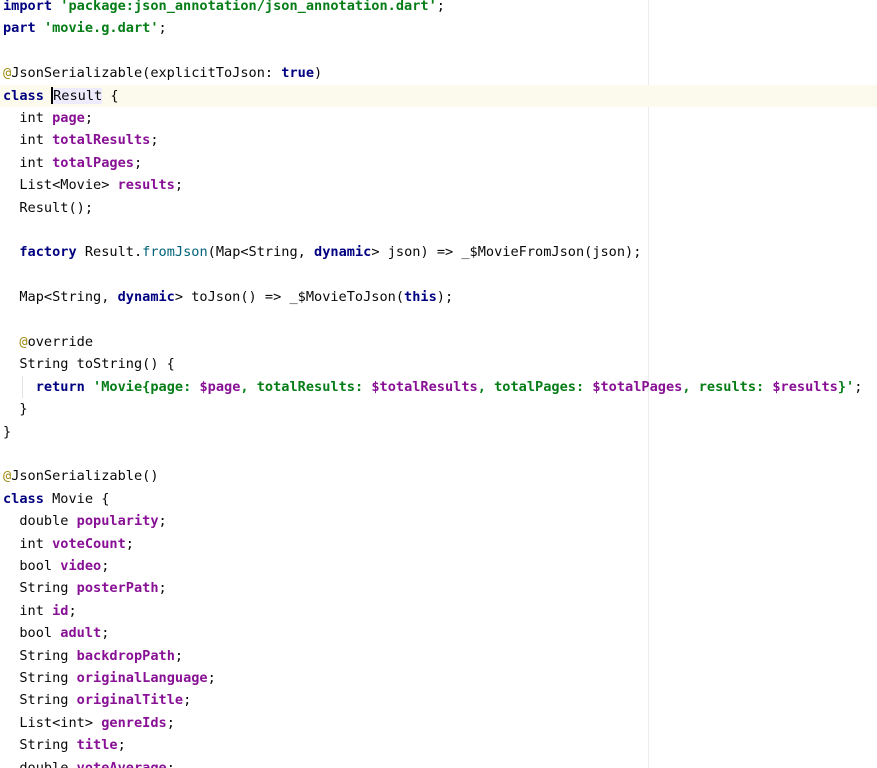 The width and height of the screenshot is (877, 768). I want to click on code-token: backdropPath, so click(125, 655).